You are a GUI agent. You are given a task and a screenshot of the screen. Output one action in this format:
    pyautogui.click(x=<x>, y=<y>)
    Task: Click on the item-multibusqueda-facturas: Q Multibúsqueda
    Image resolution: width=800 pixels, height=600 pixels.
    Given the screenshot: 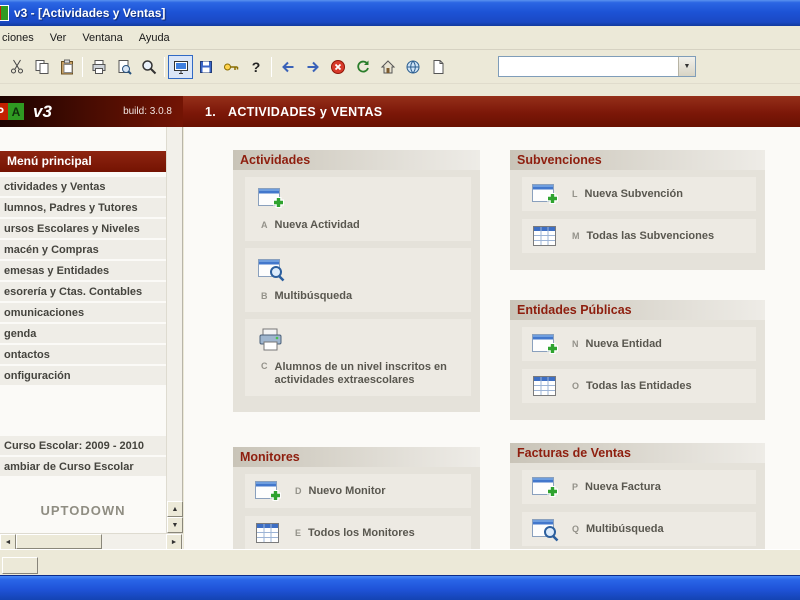 What is the action you would take?
    pyautogui.click(x=639, y=529)
    